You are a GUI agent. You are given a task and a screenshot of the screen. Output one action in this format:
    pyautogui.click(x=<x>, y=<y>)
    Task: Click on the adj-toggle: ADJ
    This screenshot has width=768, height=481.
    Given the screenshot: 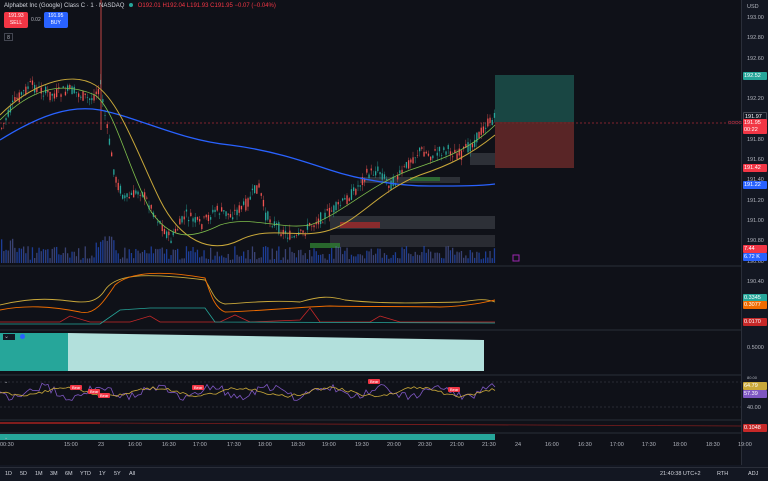 What is the action you would take?
    pyautogui.click(x=753, y=474)
    